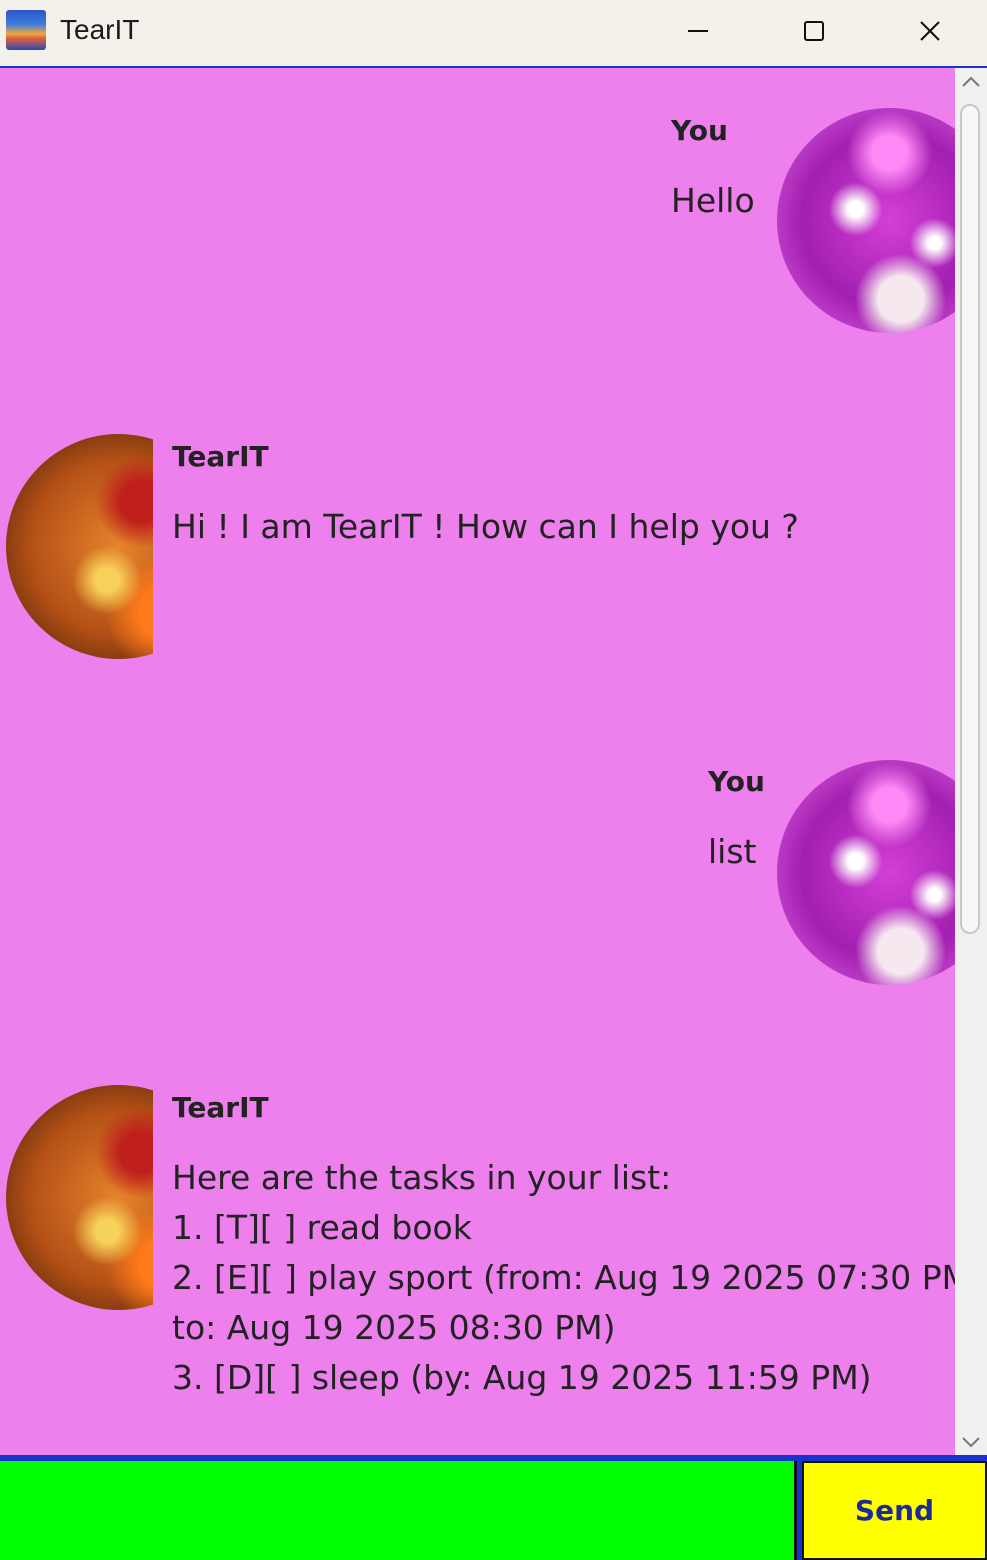 This screenshot has height=1560, width=987. Describe the element at coordinates (713, 200) in the screenshot. I see `message-text: Hello` at that location.